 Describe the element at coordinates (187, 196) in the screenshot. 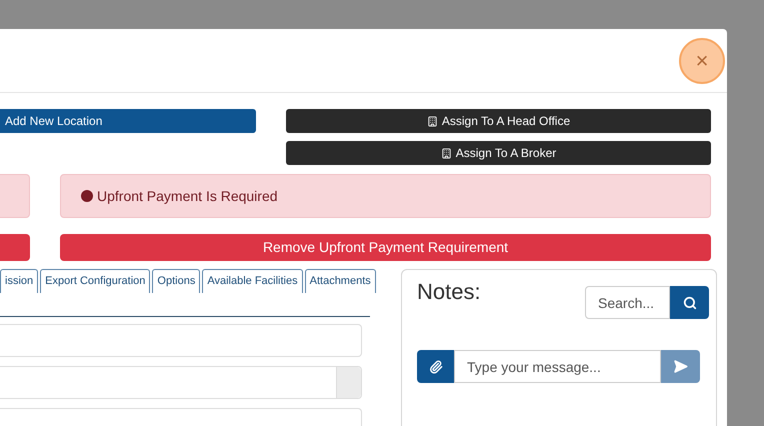

I see `alert-text: Upfront Payment Is Required` at that location.